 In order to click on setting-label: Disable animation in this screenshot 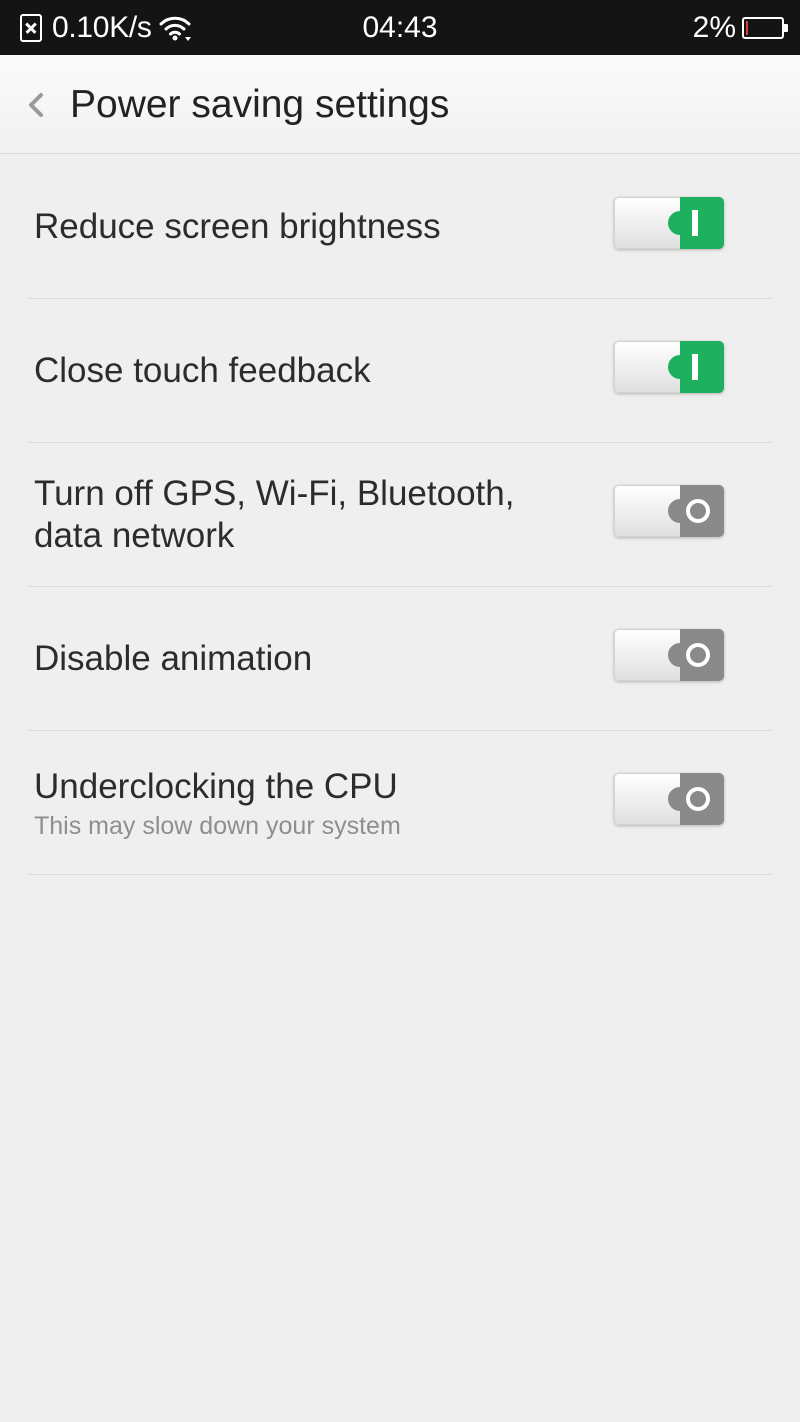, I will do `click(173, 658)`.